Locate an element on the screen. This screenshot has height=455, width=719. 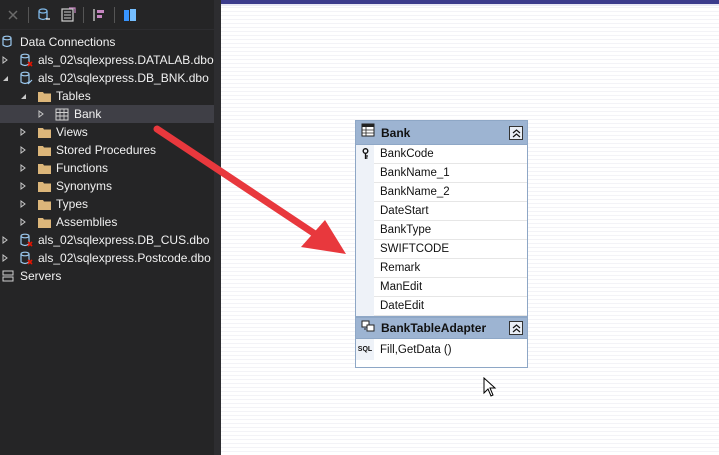
datatable-column-row: BankName_1 is located at coordinates (441, 173).